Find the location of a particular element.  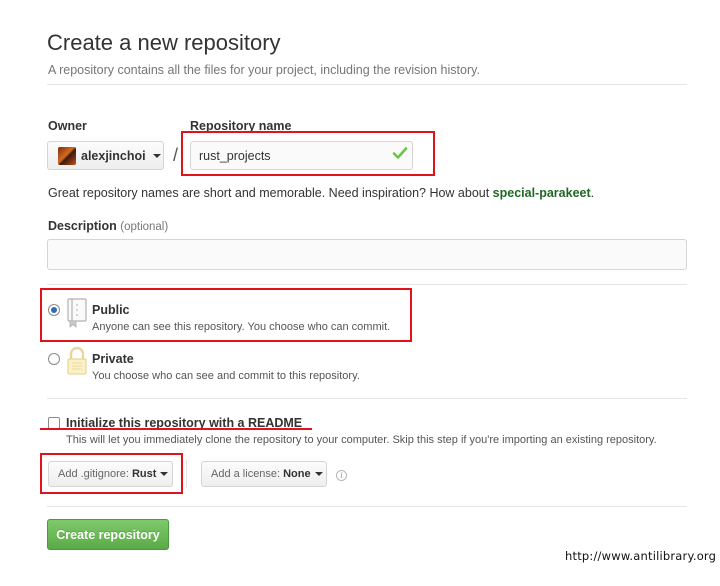

private-option-title: Private is located at coordinates (113, 359).